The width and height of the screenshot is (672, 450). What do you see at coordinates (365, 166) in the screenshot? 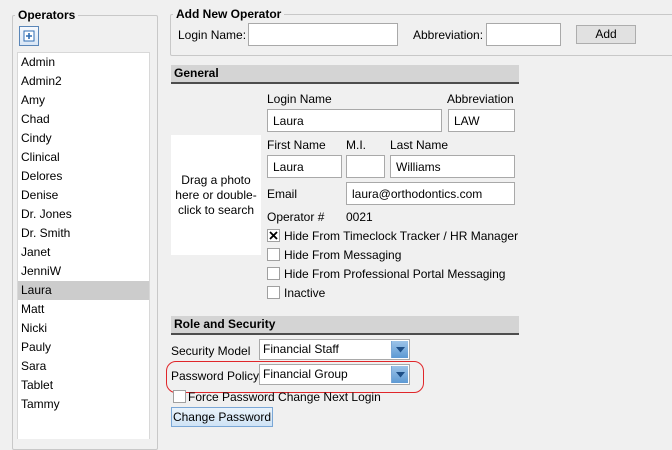
I see `mi-input` at bounding box center [365, 166].